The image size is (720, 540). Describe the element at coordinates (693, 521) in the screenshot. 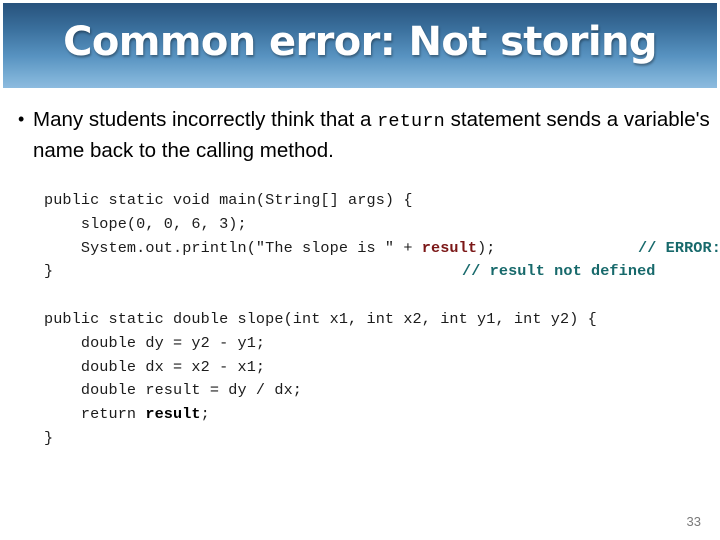

I see `page-number: 33` at that location.